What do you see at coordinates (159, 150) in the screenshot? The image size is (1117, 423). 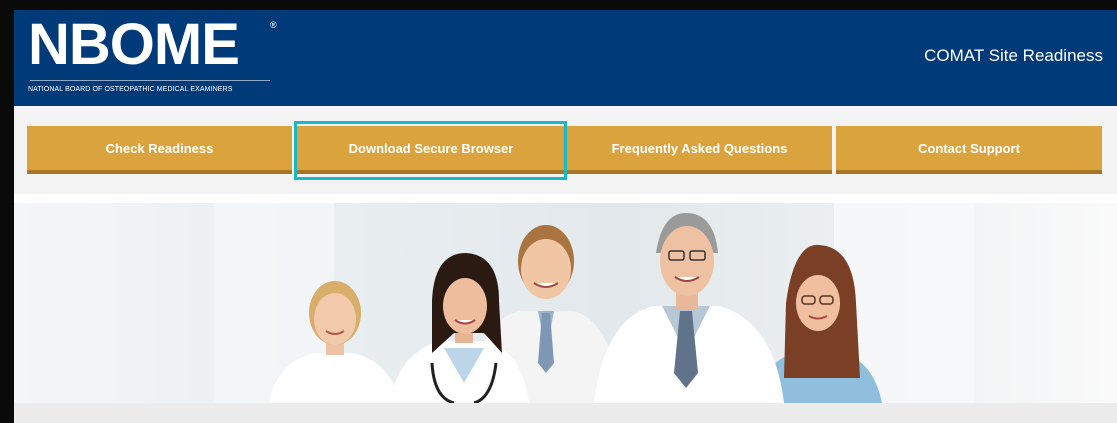 I see `nav-check-readiness-button: Check Readiness` at bounding box center [159, 150].